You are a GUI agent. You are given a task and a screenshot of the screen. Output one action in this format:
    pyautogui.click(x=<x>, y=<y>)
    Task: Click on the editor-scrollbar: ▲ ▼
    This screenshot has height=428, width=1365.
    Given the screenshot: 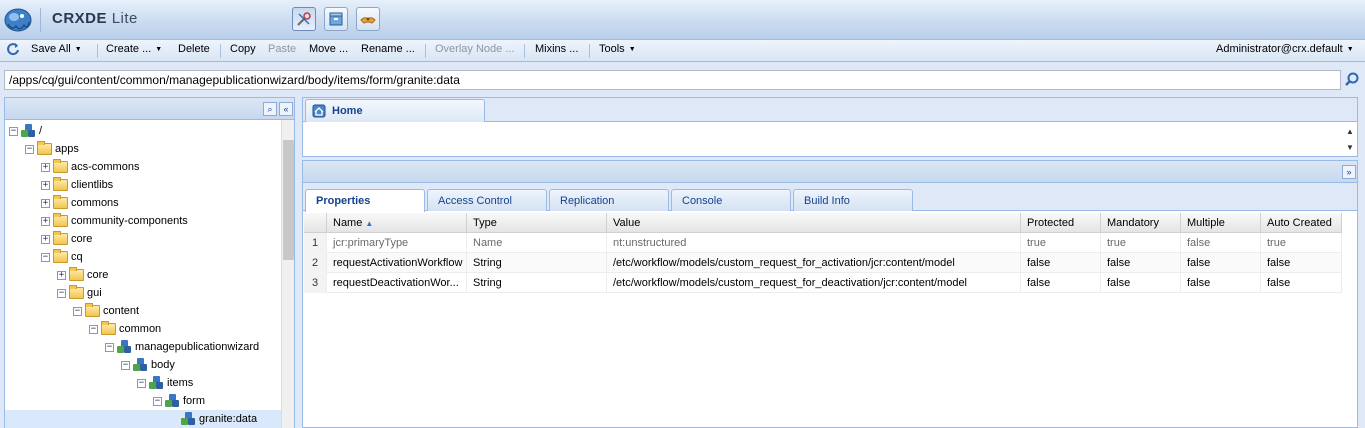 What is the action you would take?
    pyautogui.click(x=1350, y=139)
    